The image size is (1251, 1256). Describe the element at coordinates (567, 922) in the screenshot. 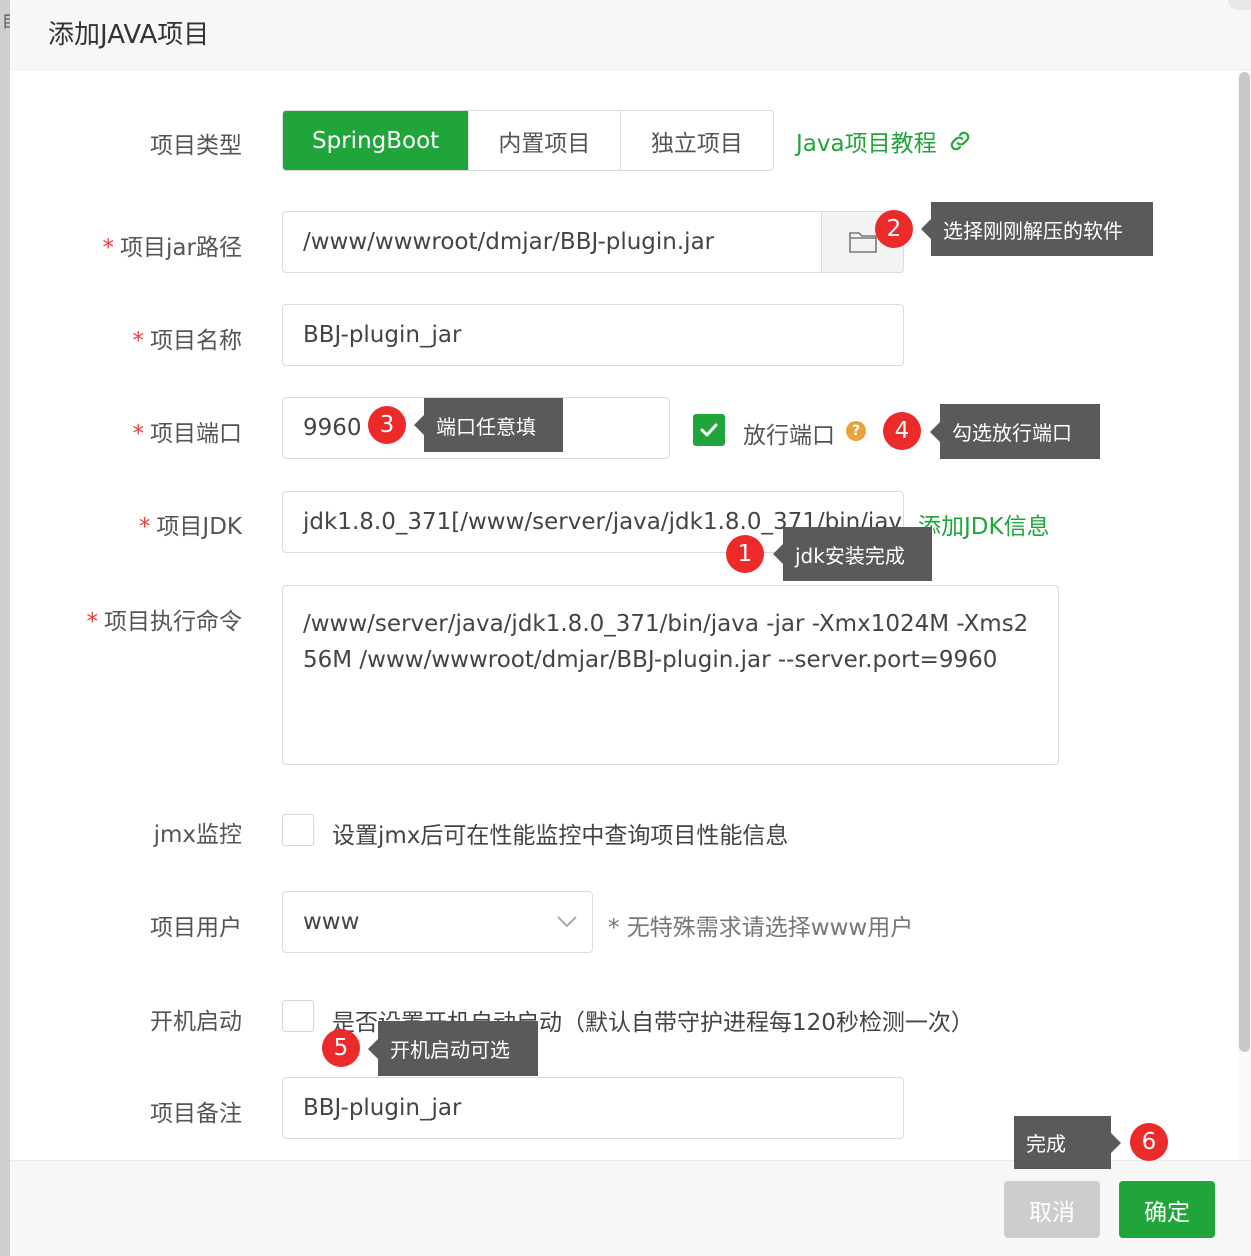

I see `chevron-down-icon` at that location.